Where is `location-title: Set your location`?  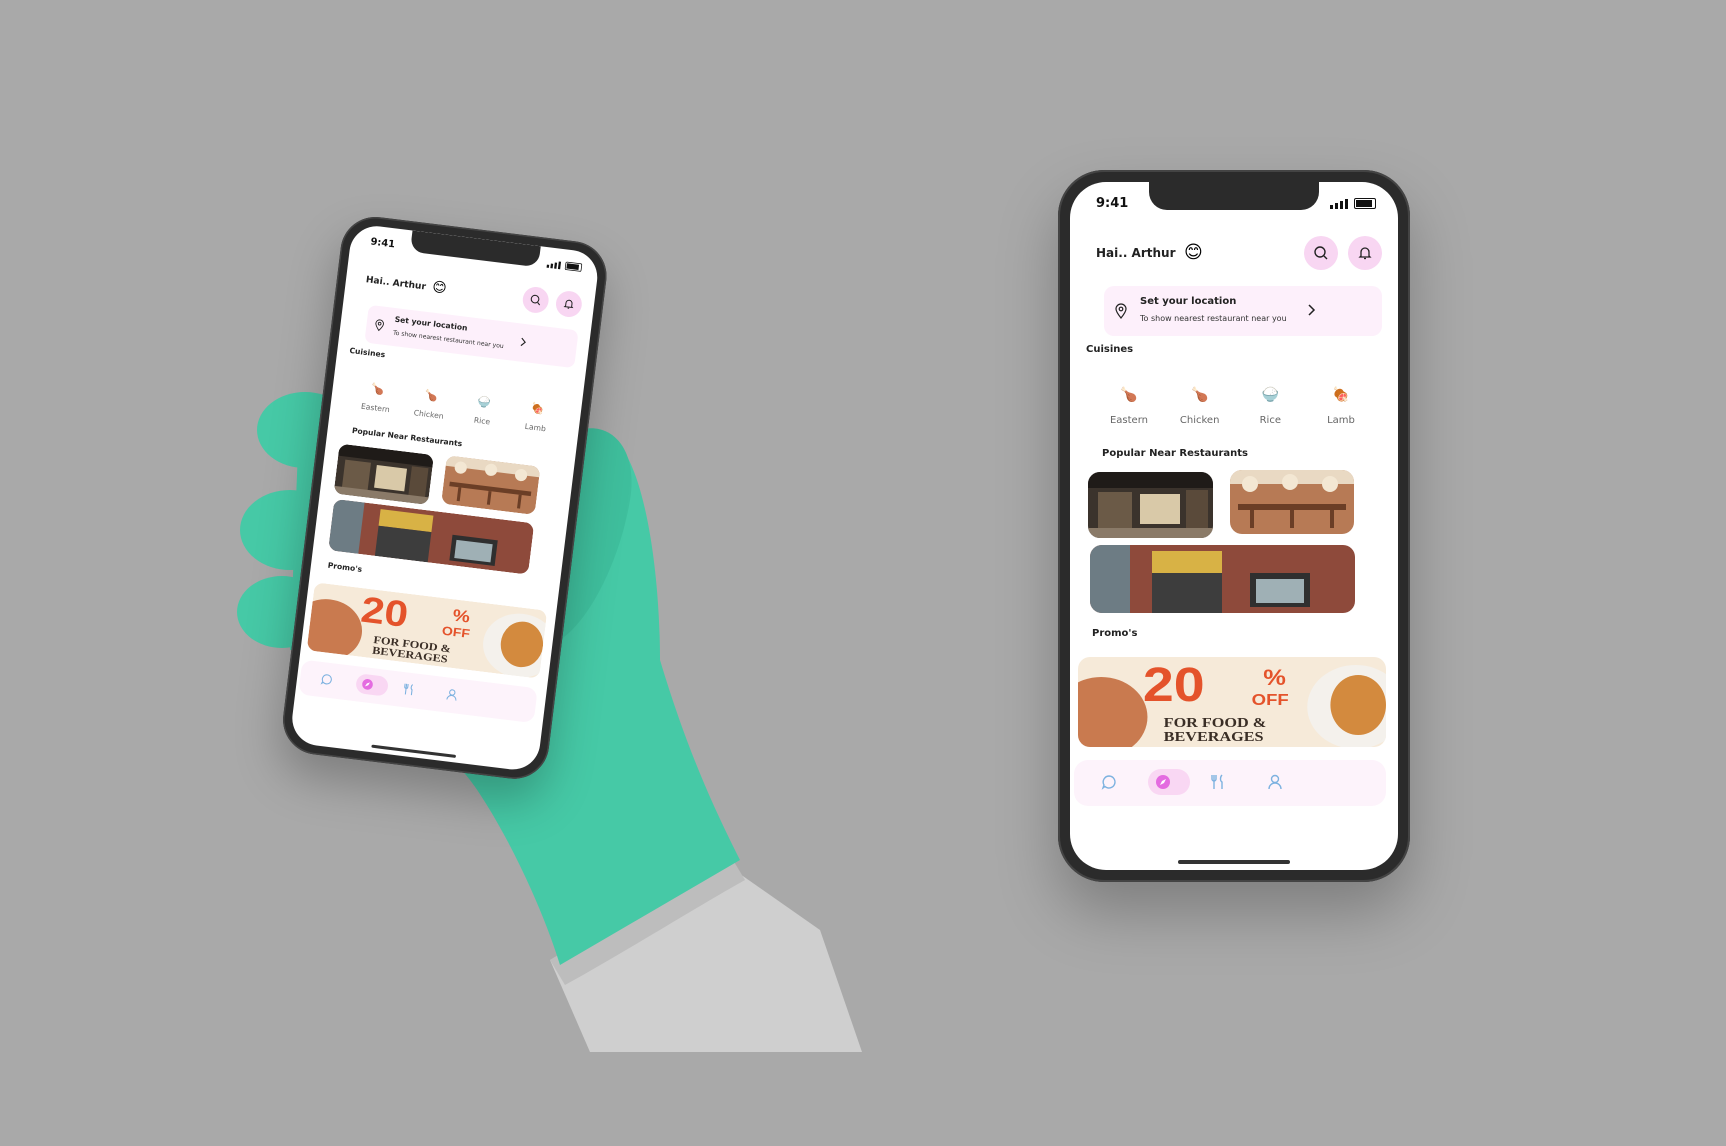
location-title: Set your location is located at coordinates (1188, 301).